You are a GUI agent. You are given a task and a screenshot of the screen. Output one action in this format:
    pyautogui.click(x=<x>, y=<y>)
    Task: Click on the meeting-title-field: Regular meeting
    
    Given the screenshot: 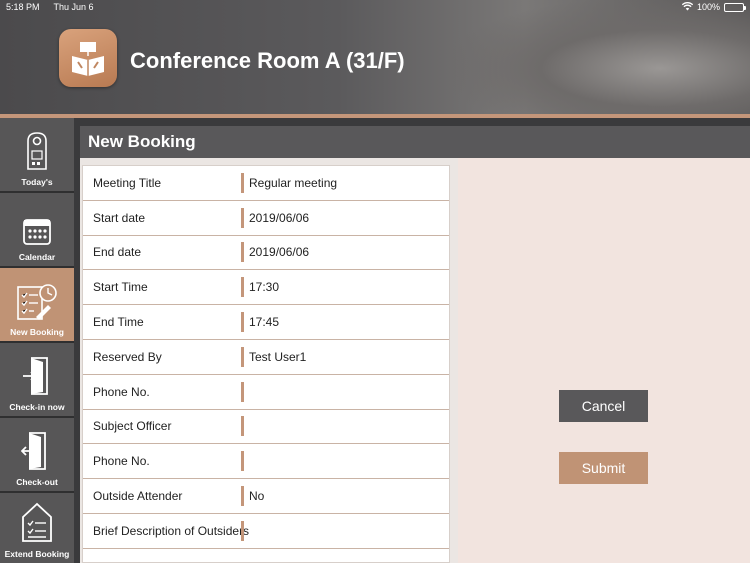 What is the action you would take?
    pyautogui.click(x=290, y=183)
    